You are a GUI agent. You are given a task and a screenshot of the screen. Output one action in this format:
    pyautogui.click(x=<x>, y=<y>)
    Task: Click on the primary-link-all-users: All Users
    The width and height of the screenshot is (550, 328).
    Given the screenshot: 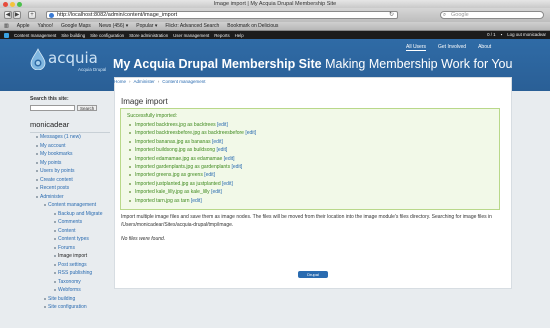 What is the action you would take?
    pyautogui.click(x=416, y=47)
    